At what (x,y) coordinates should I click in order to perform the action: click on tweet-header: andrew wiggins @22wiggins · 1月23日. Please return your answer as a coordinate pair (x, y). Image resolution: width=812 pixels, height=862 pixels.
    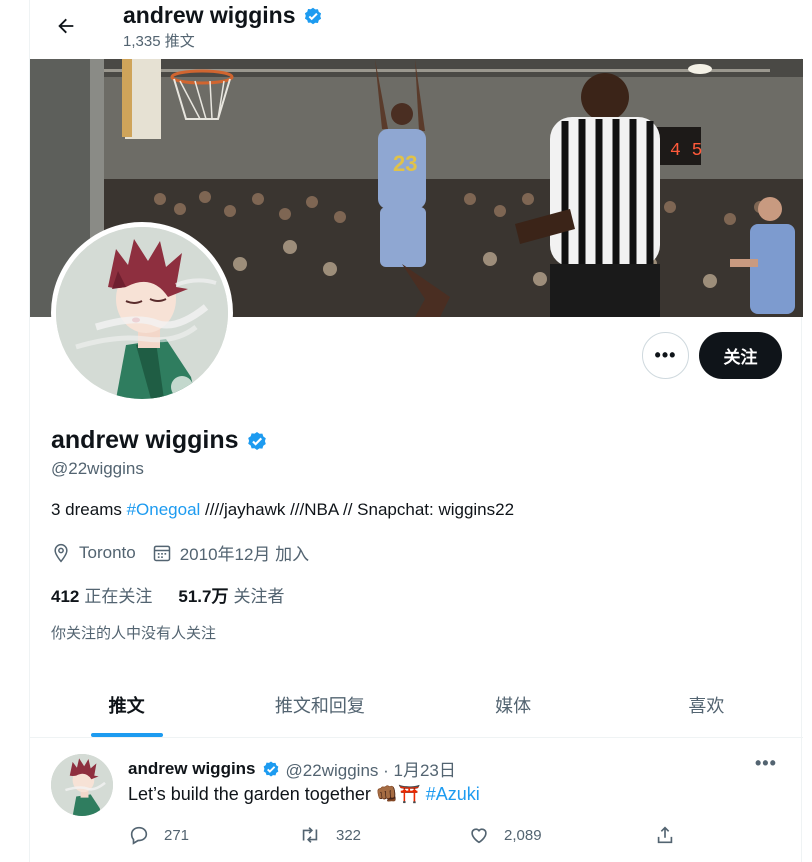
    Looking at the image, I should click on (292, 768).